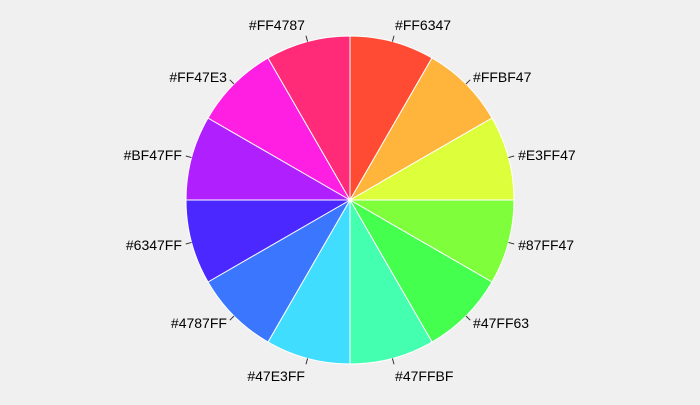  Describe the element at coordinates (199, 323) in the screenshot. I see `slice-label: #4787FF` at that location.